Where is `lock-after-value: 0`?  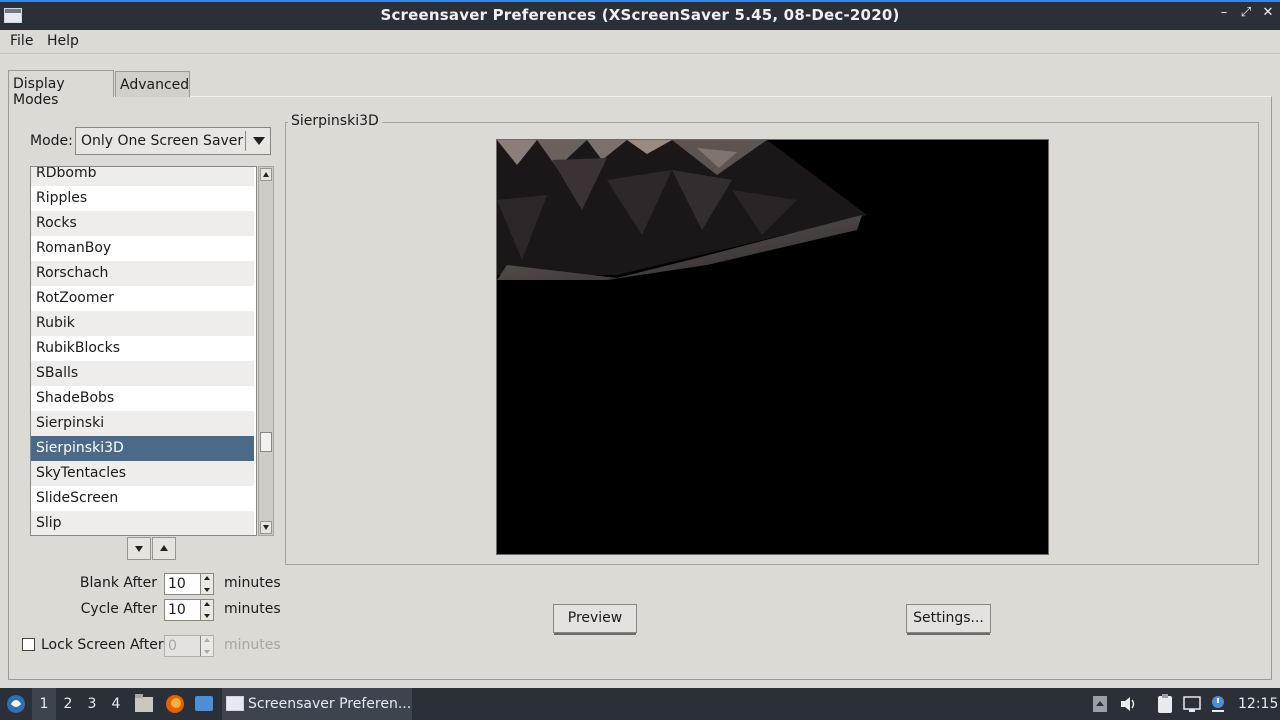
lock-after-value: 0 is located at coordinates (172, 646).